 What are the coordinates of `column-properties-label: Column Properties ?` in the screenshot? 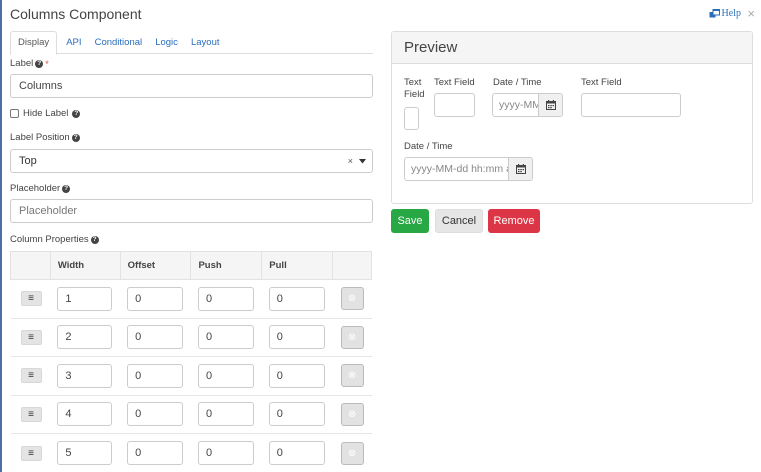 It's located at (54, 239).